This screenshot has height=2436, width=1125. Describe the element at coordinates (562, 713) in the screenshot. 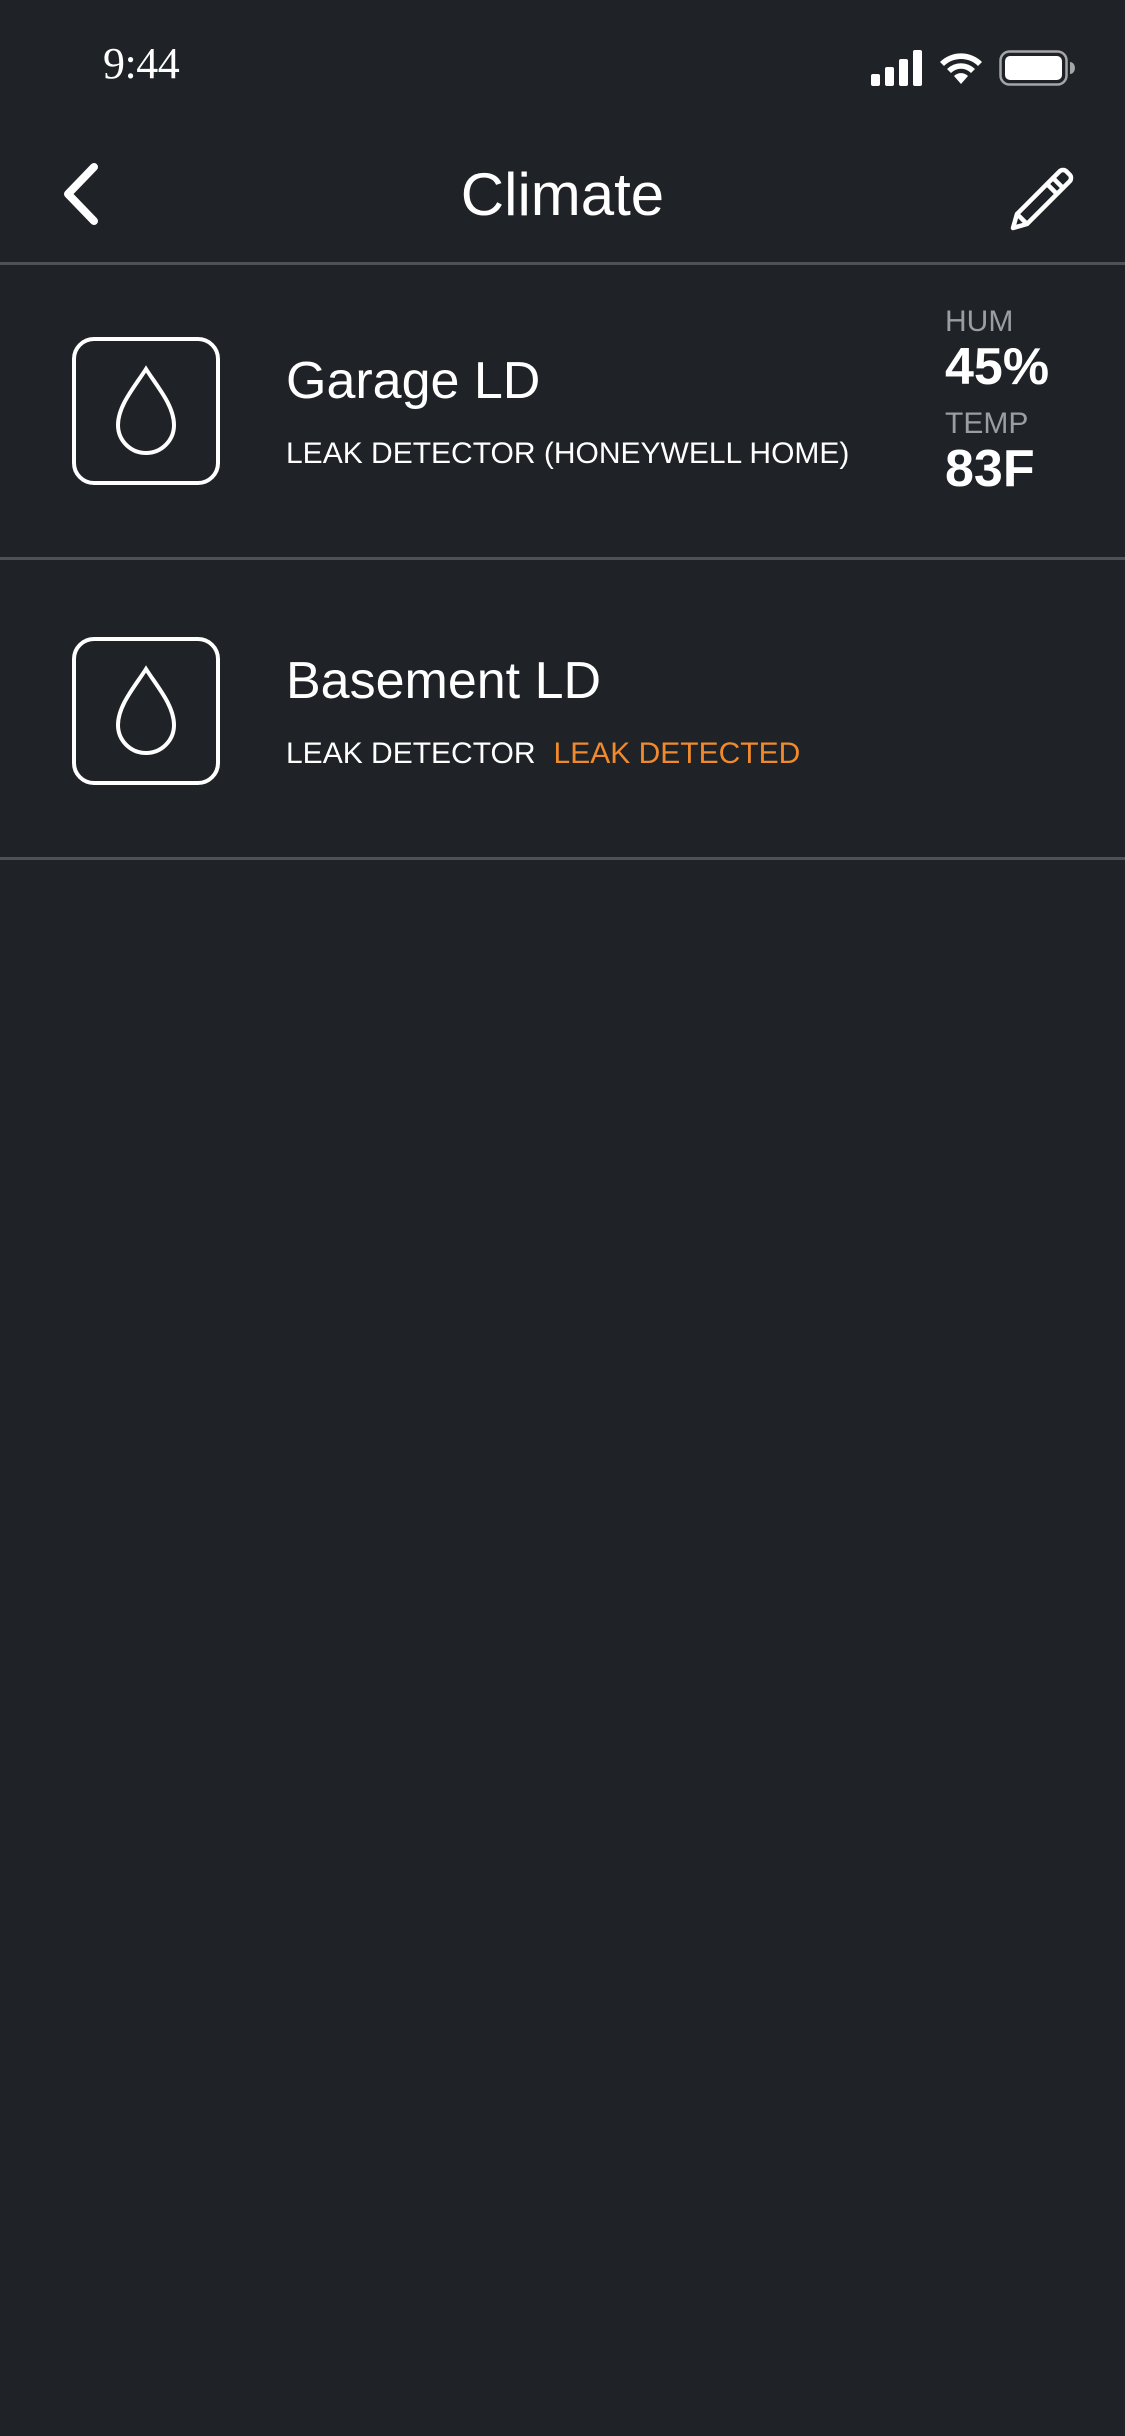

I see `device-row-basement: Basement LD LEAK DETECTOR LEAK DETECTED` at that location.